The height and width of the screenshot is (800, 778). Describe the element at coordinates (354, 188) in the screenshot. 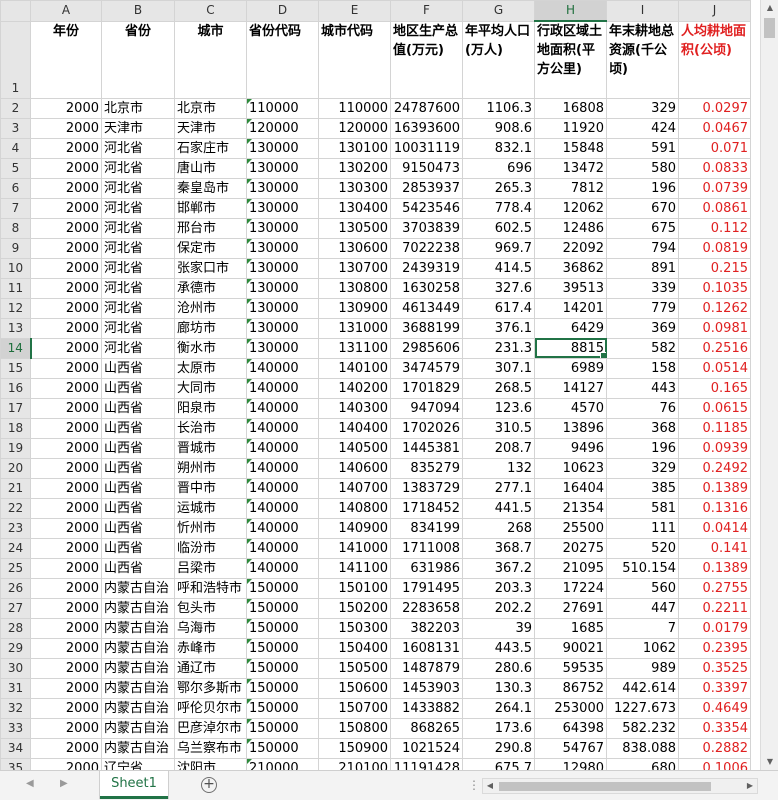

I see `cell-city-code: 130300` at that location.